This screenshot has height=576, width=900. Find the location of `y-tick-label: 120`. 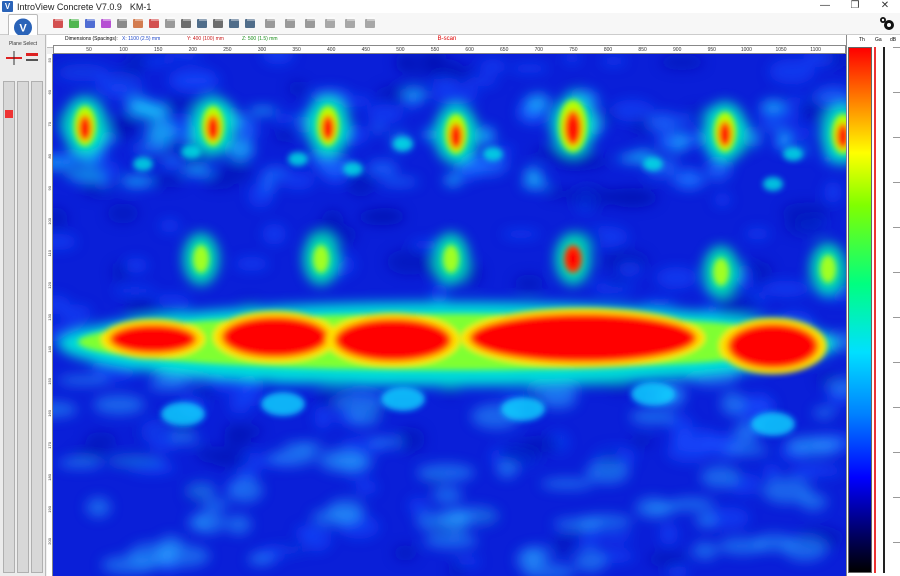

y-tick-label: 120 is located at coordinates (49, 285).